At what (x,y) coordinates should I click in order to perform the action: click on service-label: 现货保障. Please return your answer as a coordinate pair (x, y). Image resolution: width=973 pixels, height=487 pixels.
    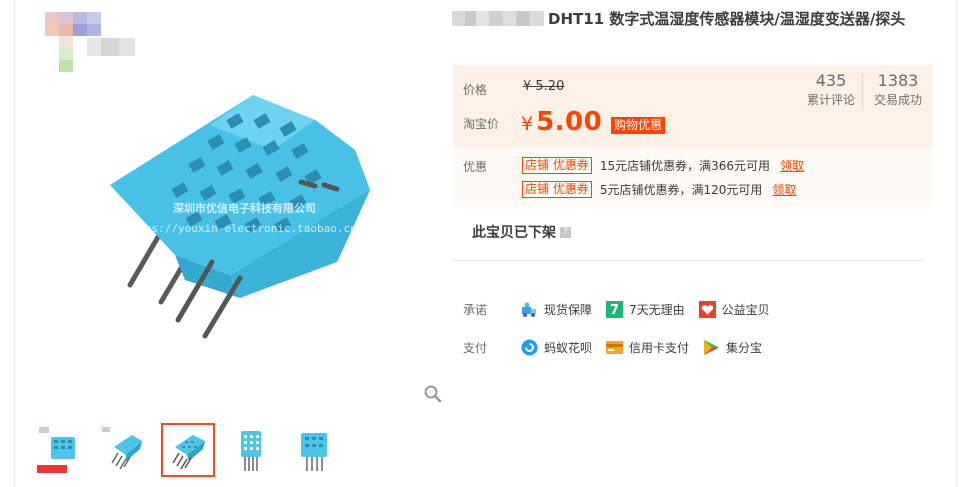
    Looking at the image, I should click on (568, 310).